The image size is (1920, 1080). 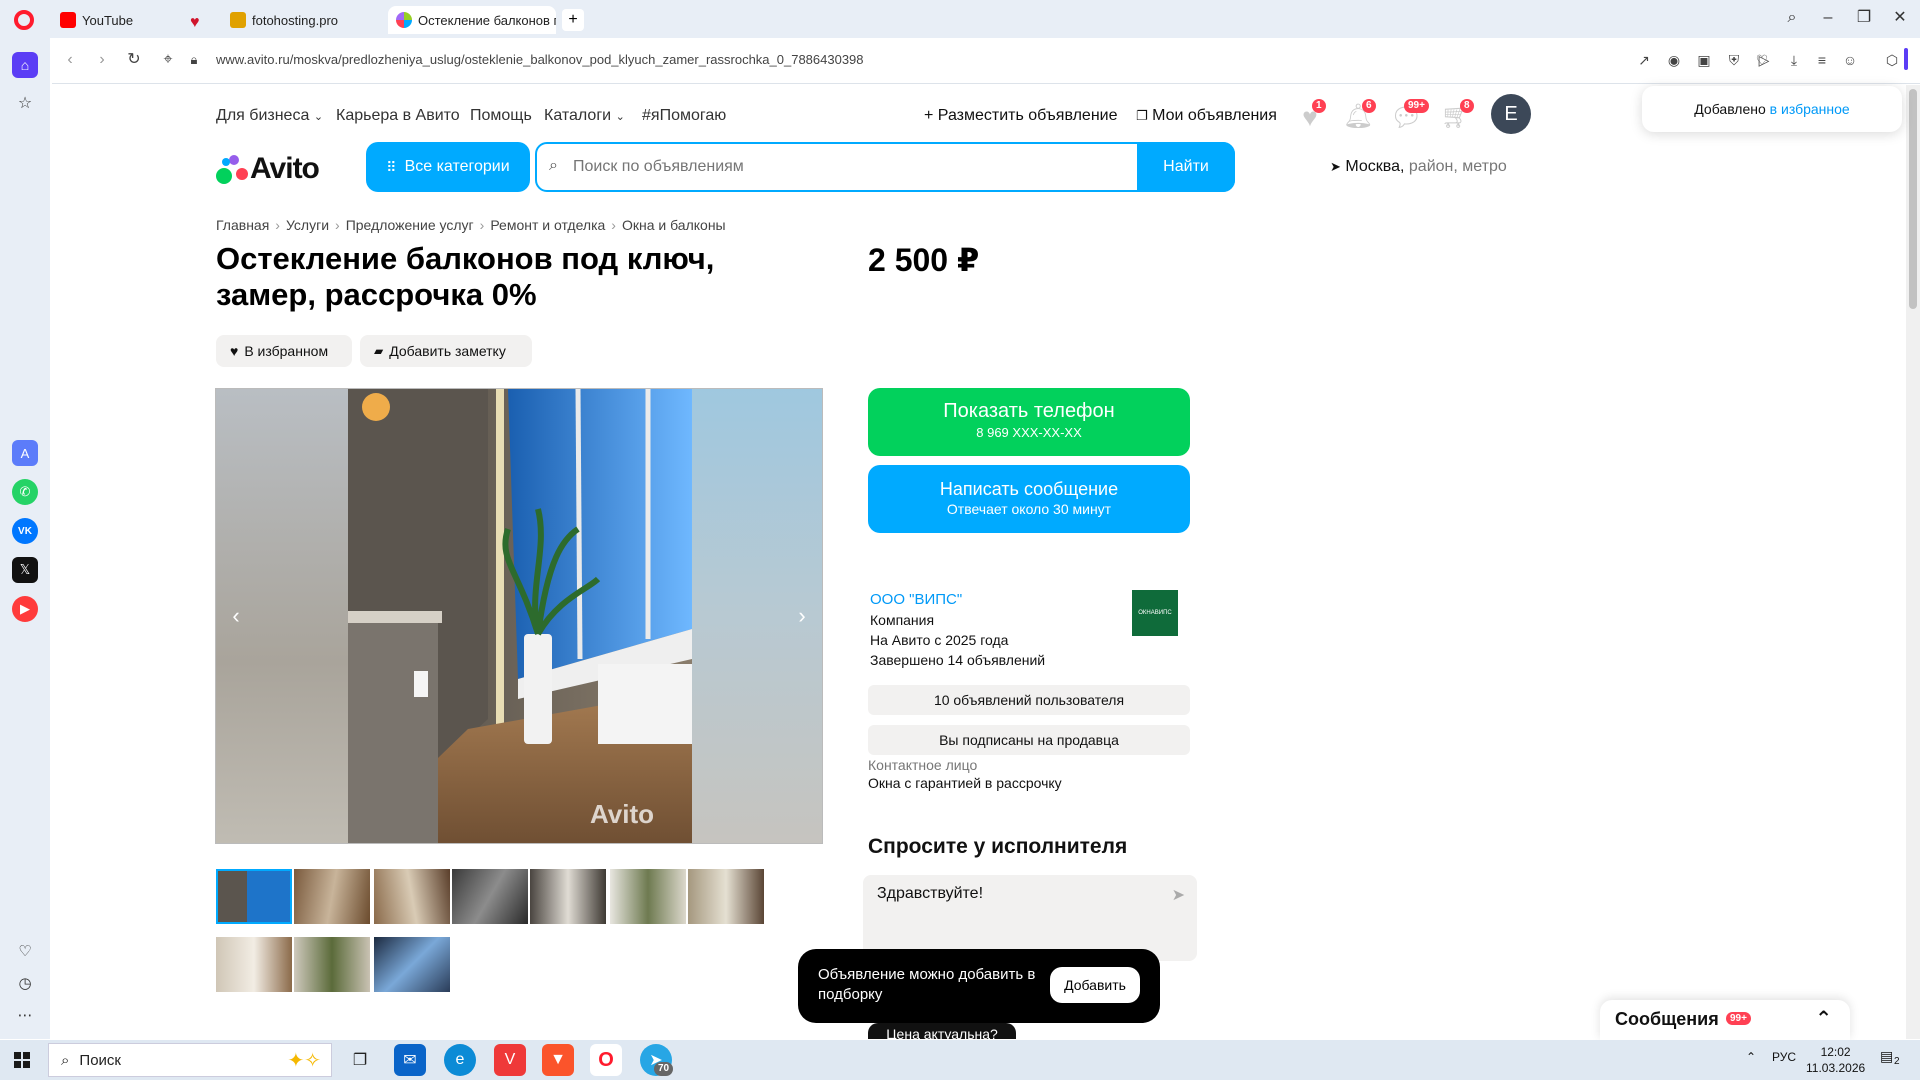 What do you see at coordinates (1784, 1057) in the screenshot?
I see `input-language: РУС` at bounding box center [1784, 1057].